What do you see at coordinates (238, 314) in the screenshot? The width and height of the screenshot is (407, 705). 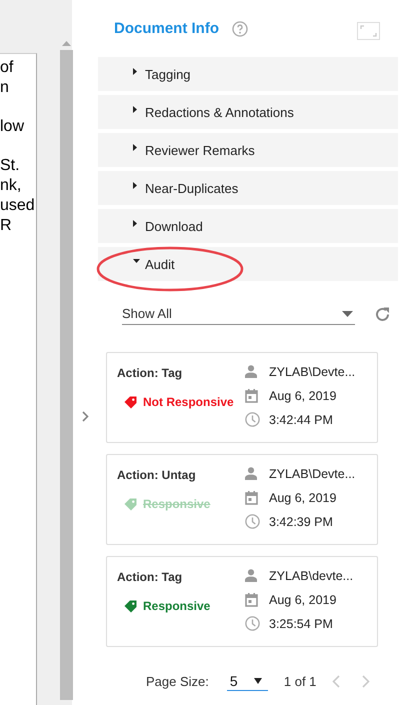 I see `filter-dropdown: Show All` at bounding box center [238, 314].